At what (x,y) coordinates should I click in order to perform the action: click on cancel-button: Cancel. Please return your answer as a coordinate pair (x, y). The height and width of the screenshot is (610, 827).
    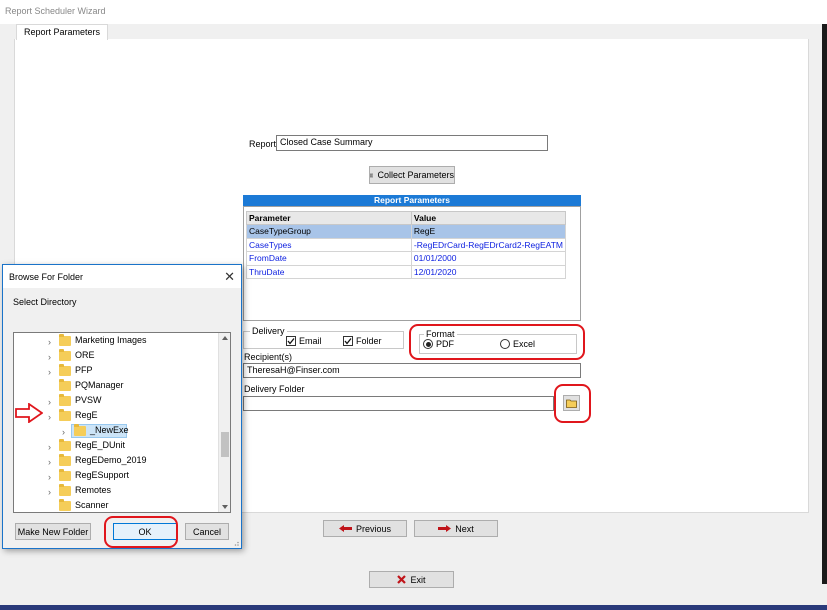
    Looking at the image, I should click on (207, 531).